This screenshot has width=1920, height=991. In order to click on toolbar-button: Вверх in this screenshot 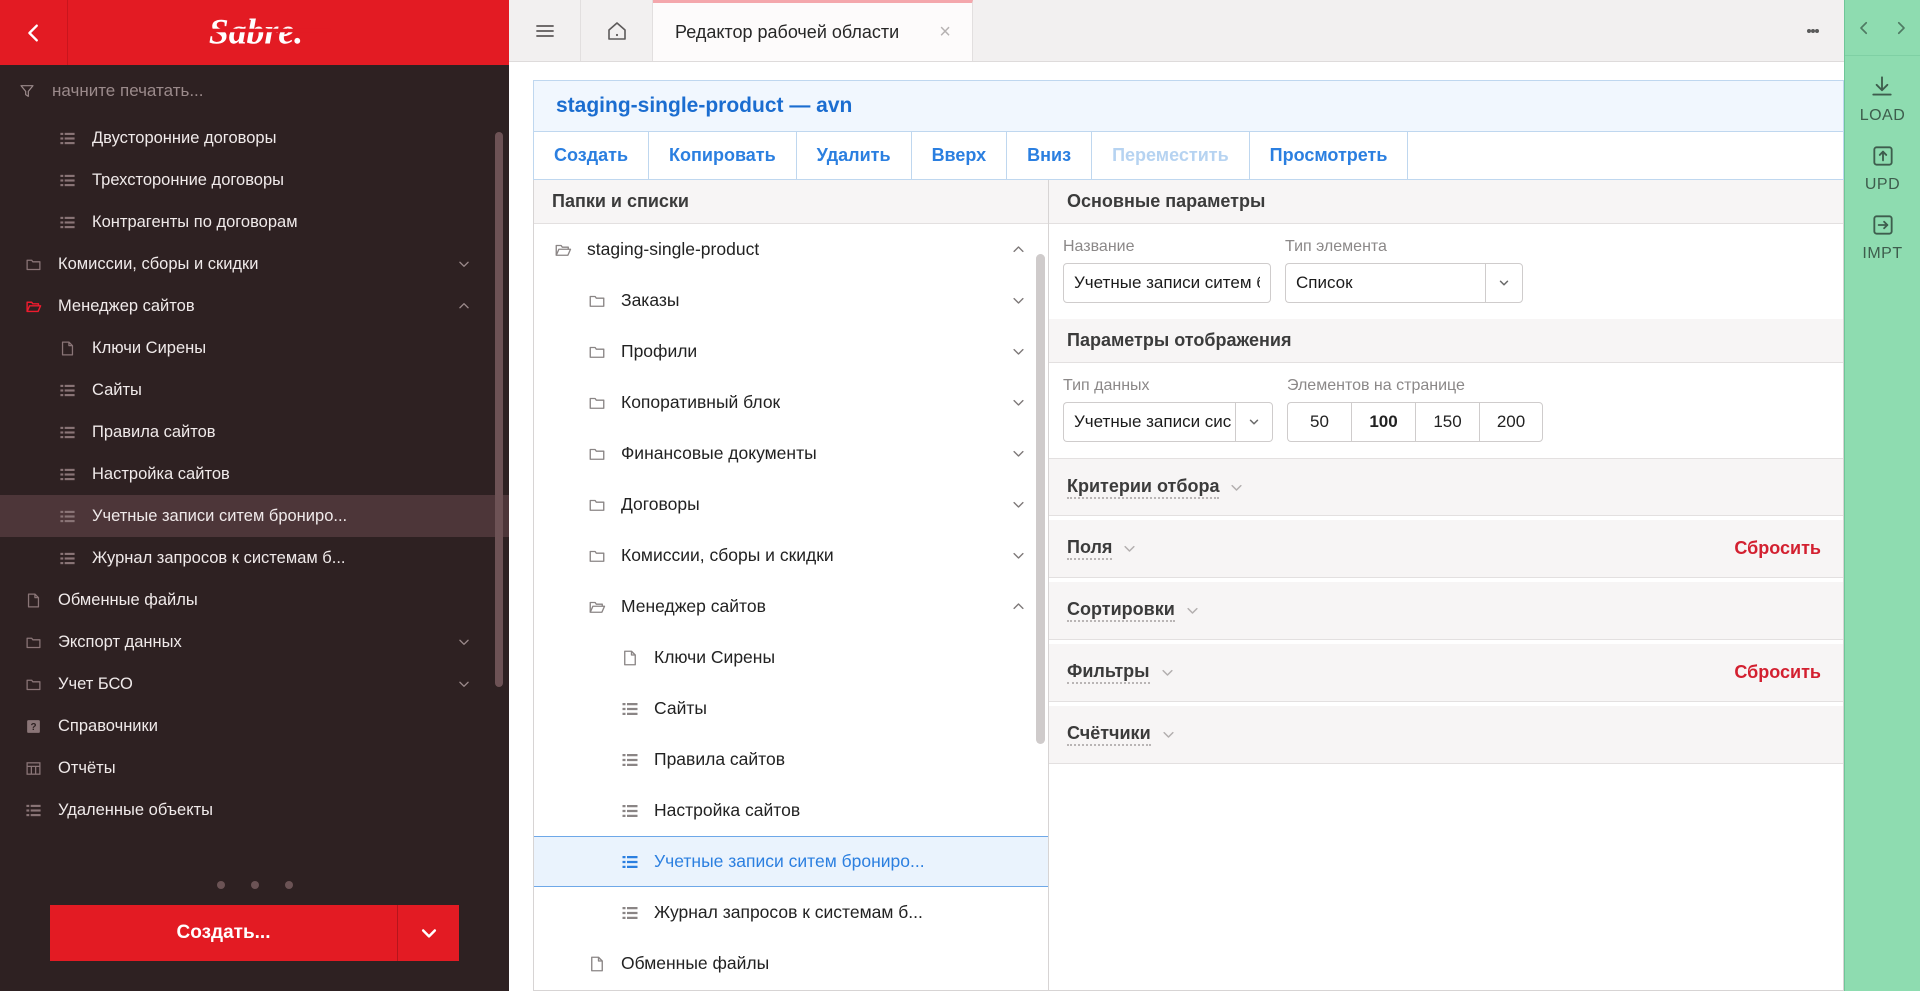, I will do `click(959, 155)`.